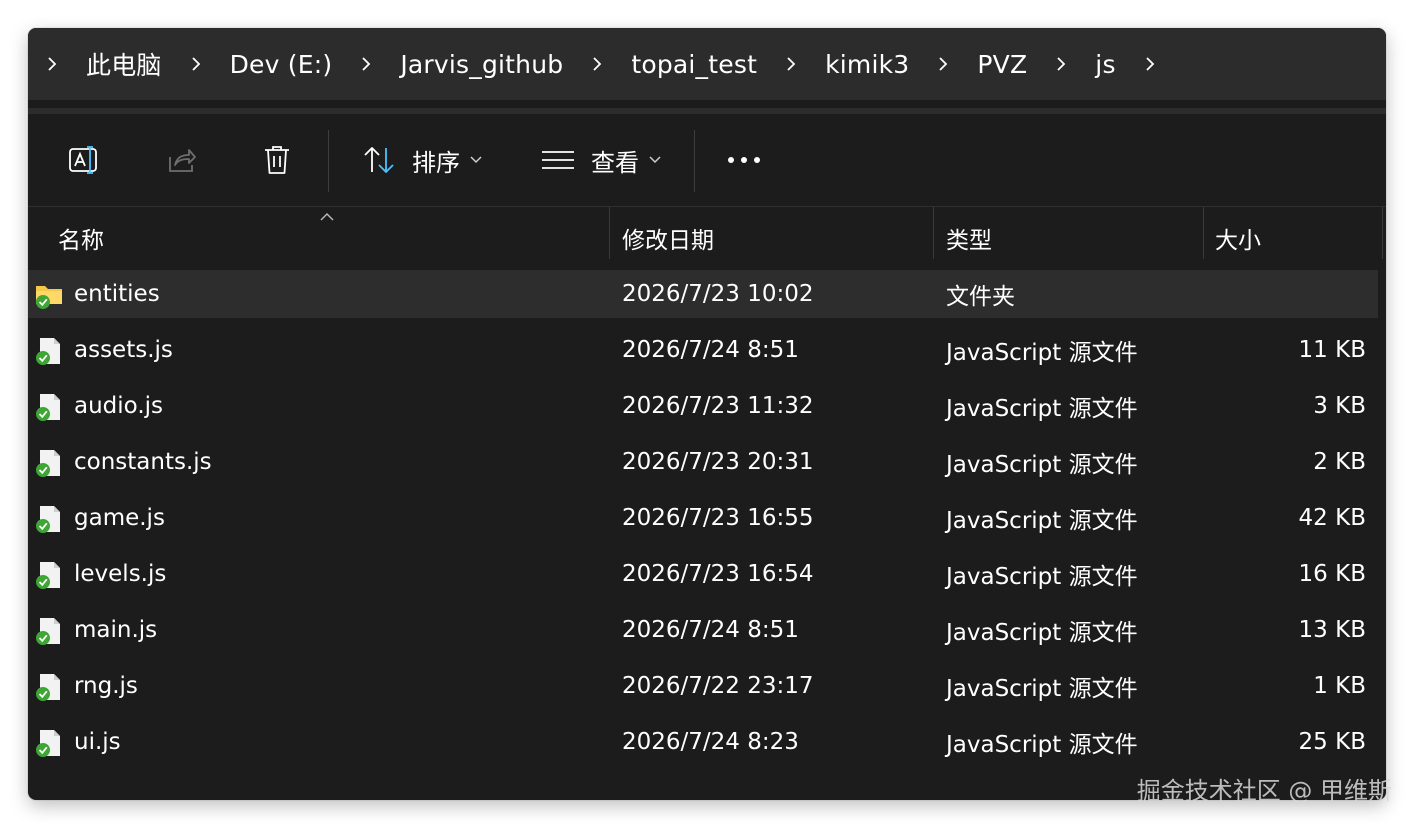  Describe the element at coordinates (123, 350) in the screenshot. I see `file-name: assets.js` at that location.